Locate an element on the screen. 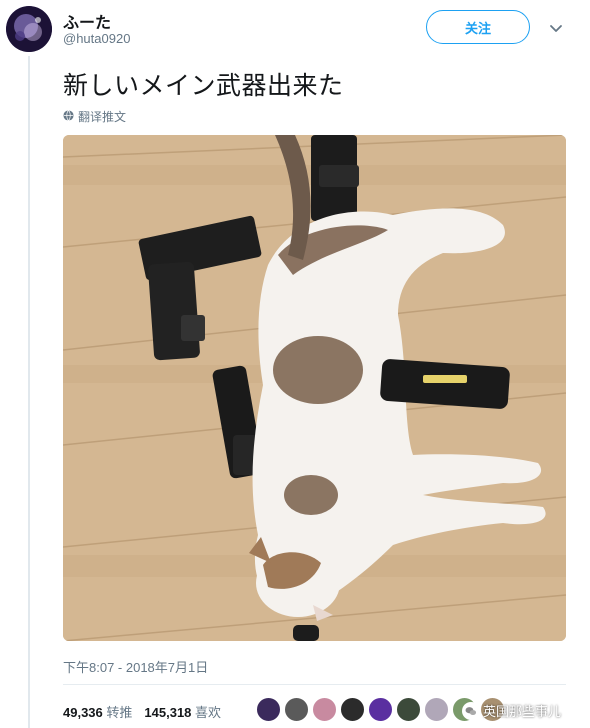 The height and width of the screenshot is (728, 590). divider is located at coordinates (314, 684).